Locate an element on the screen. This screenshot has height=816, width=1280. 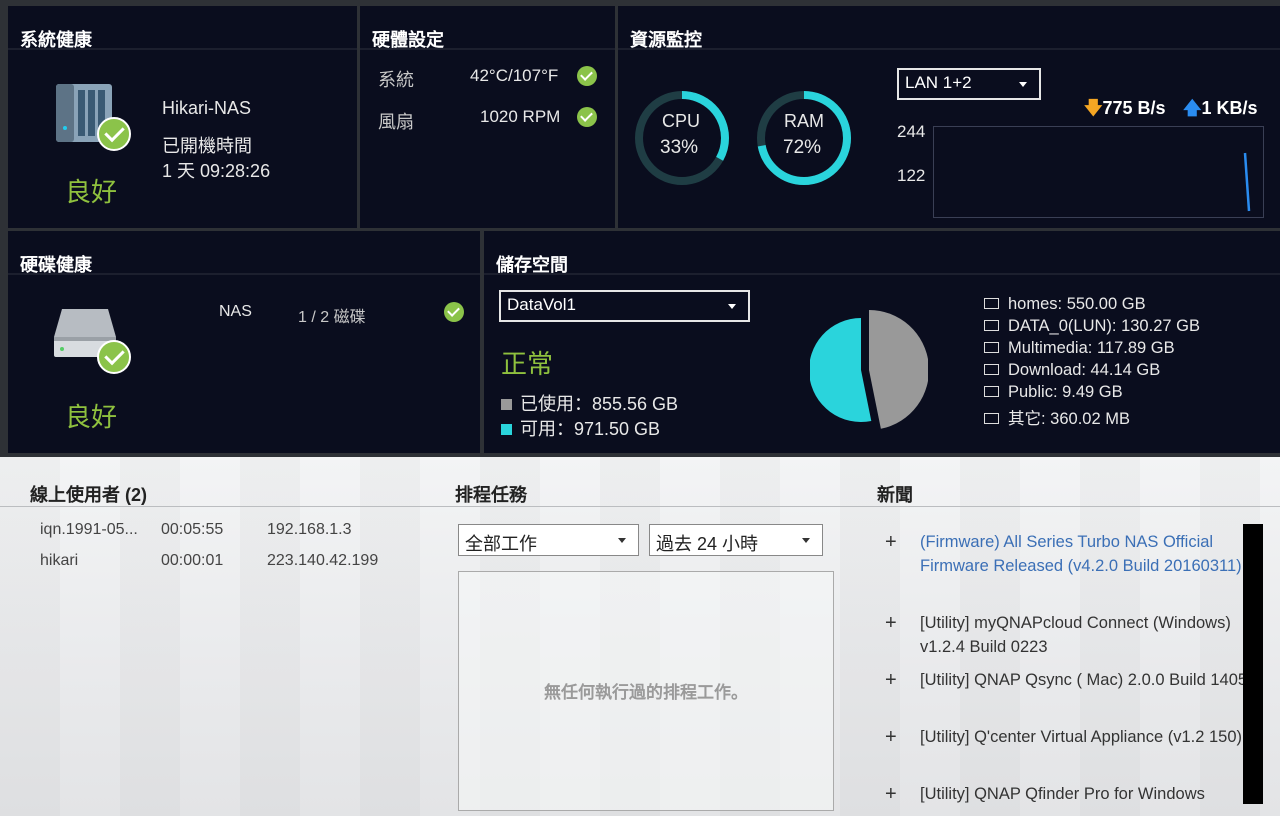
system-health-panel: 系統健康 良好 Hikari-NAS 已開機時間 1 天 09:28:26 is located at coordinates (182, 117).